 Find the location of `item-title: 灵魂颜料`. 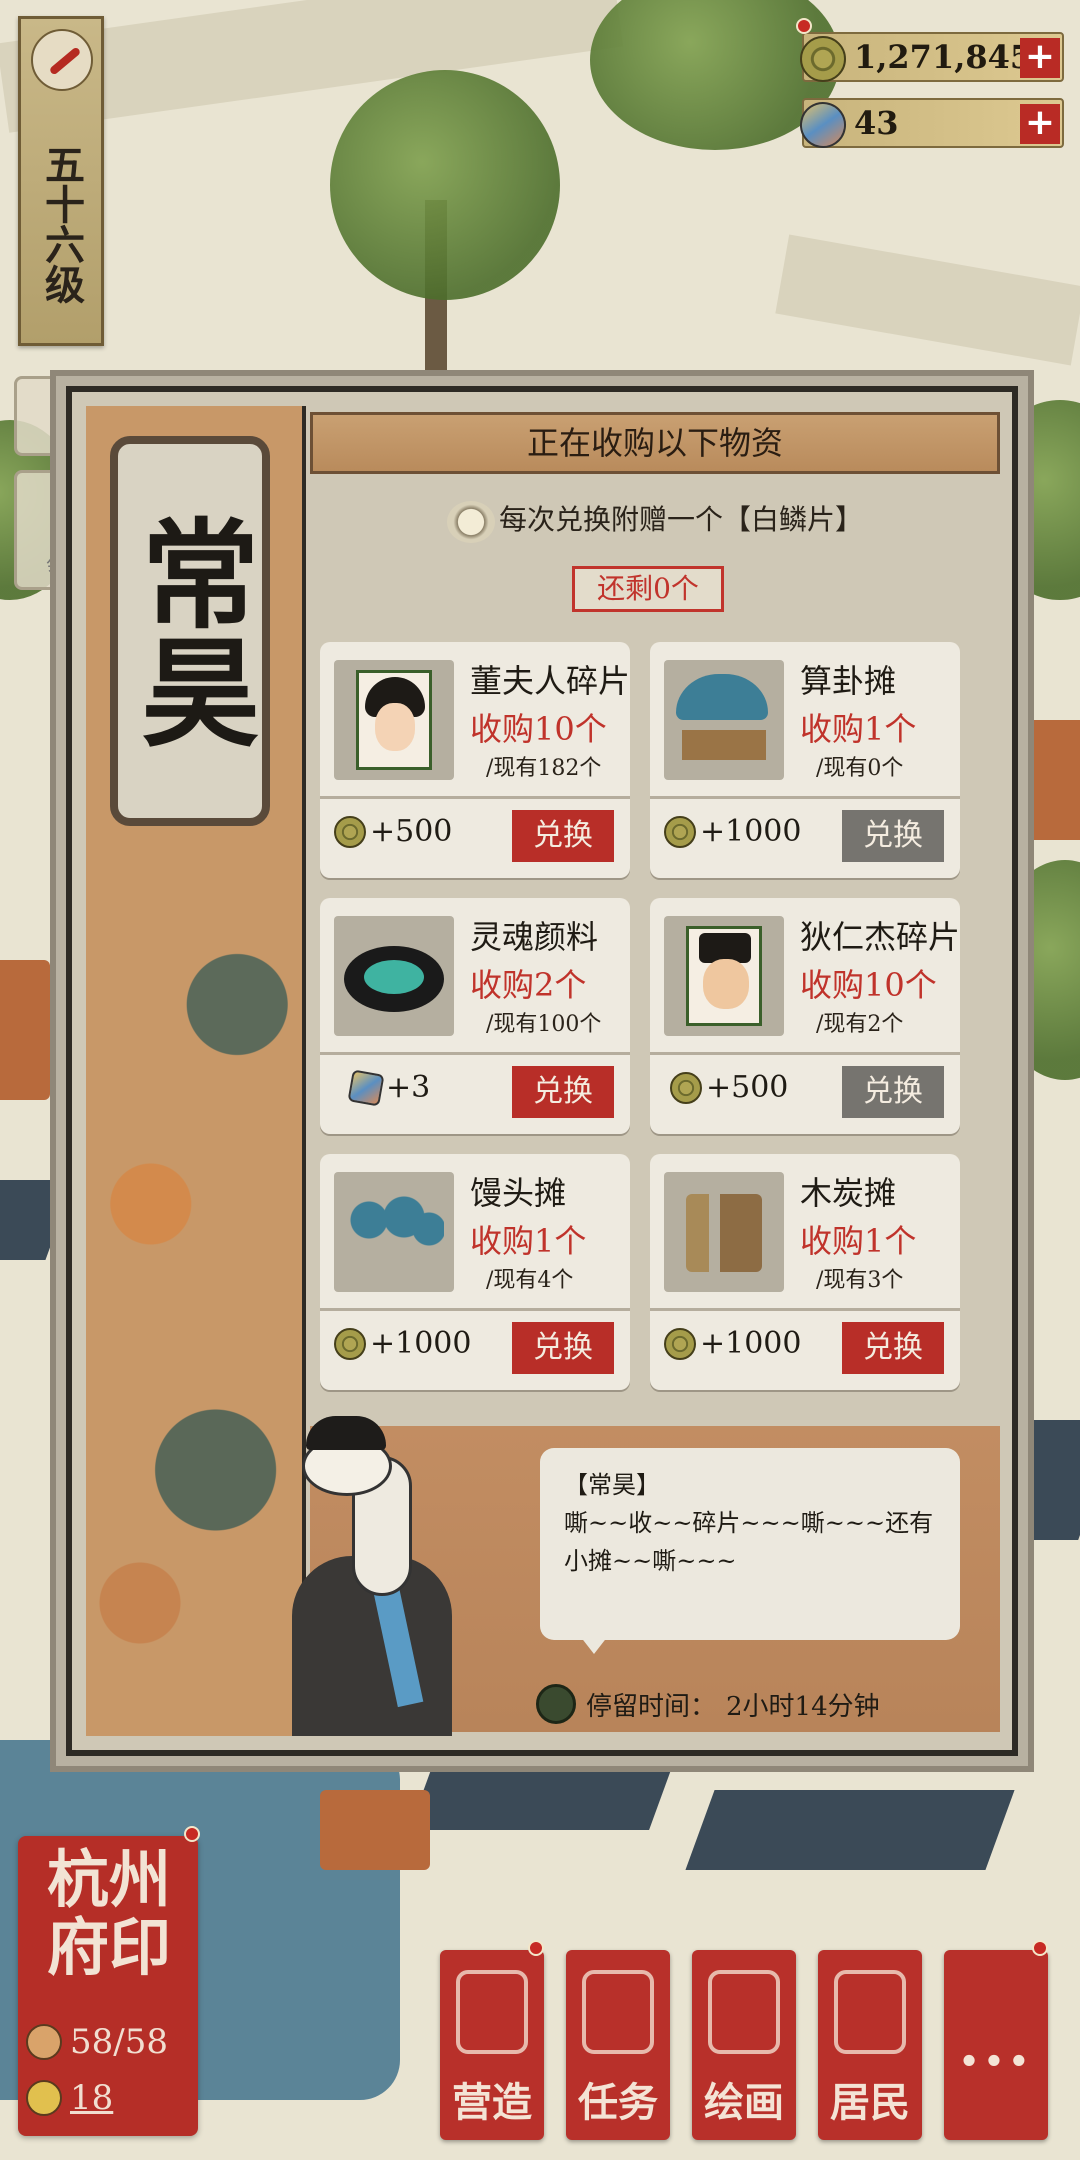

item-title: 灵魂颜料 is located at coordinates (534, 937).